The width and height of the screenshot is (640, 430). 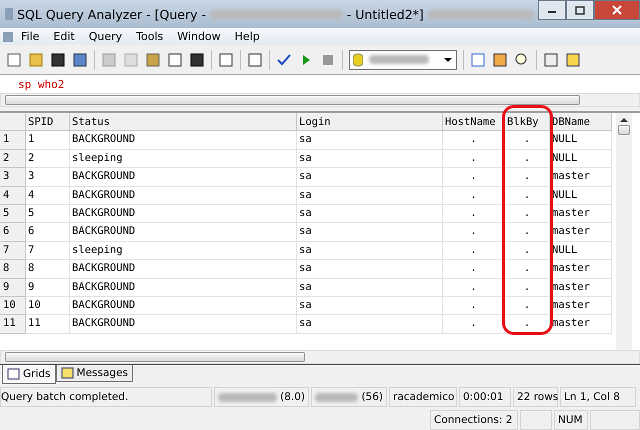 What do you see at coordinates (423, 397) in the screenshot?
I see `database-name: racademico` at bounding box center [423, 397].